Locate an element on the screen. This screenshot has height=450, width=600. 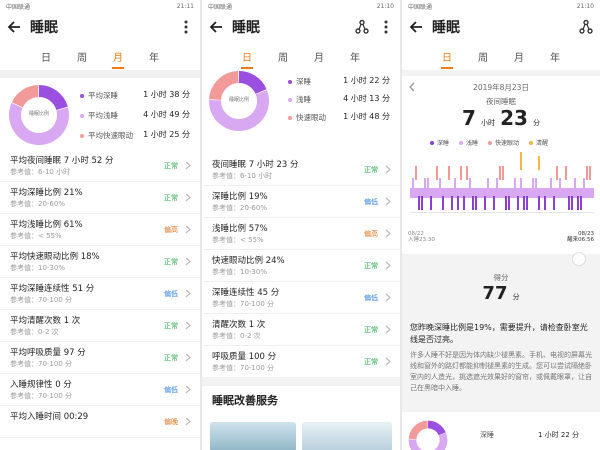
legend-label: 浅睡 is located at coordinates (303, 99).